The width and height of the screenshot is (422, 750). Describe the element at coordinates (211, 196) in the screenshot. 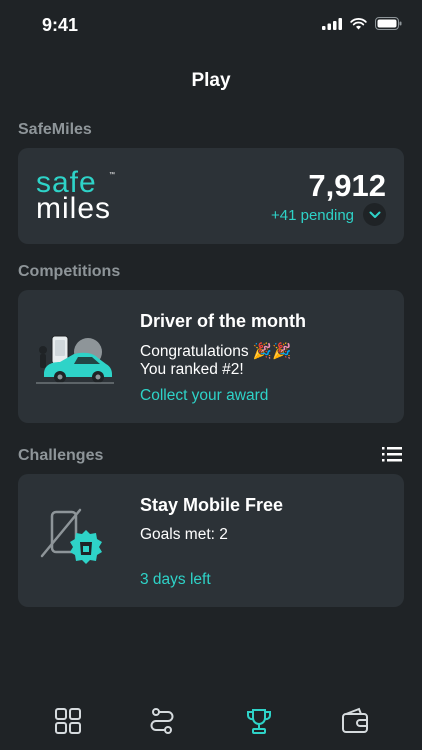

I see `safemiles-card: safe ™ miles 7,912 +41 pending` at that location.